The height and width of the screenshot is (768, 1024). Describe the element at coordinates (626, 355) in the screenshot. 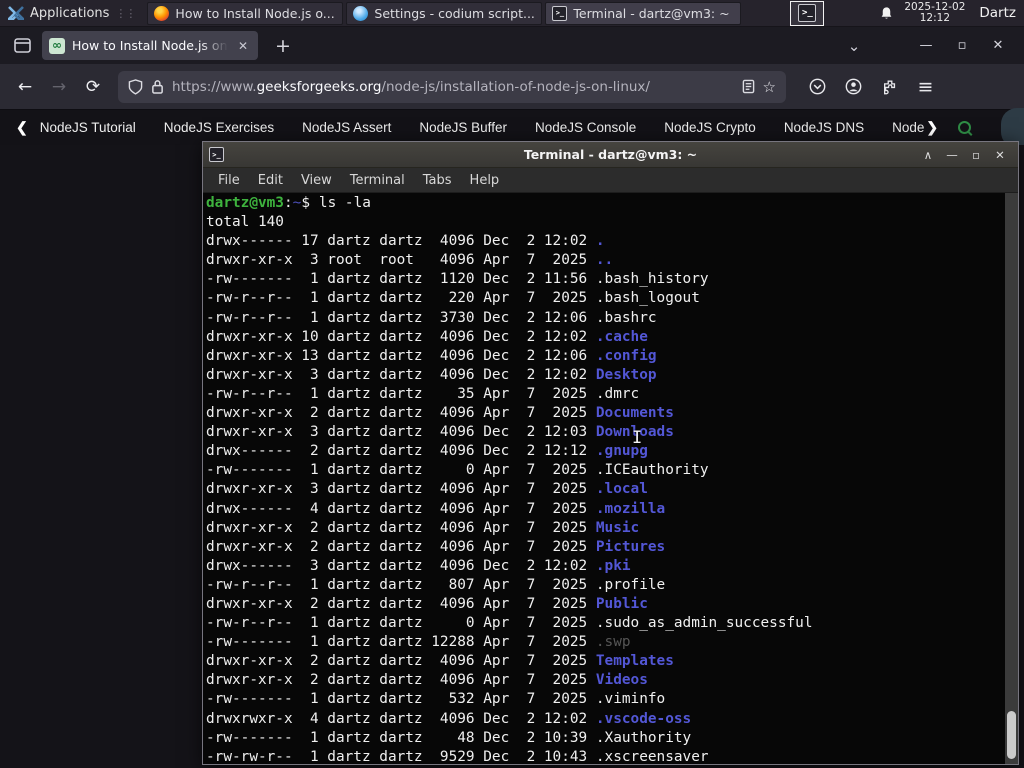

I see `ls-row-name: .config` at that location.